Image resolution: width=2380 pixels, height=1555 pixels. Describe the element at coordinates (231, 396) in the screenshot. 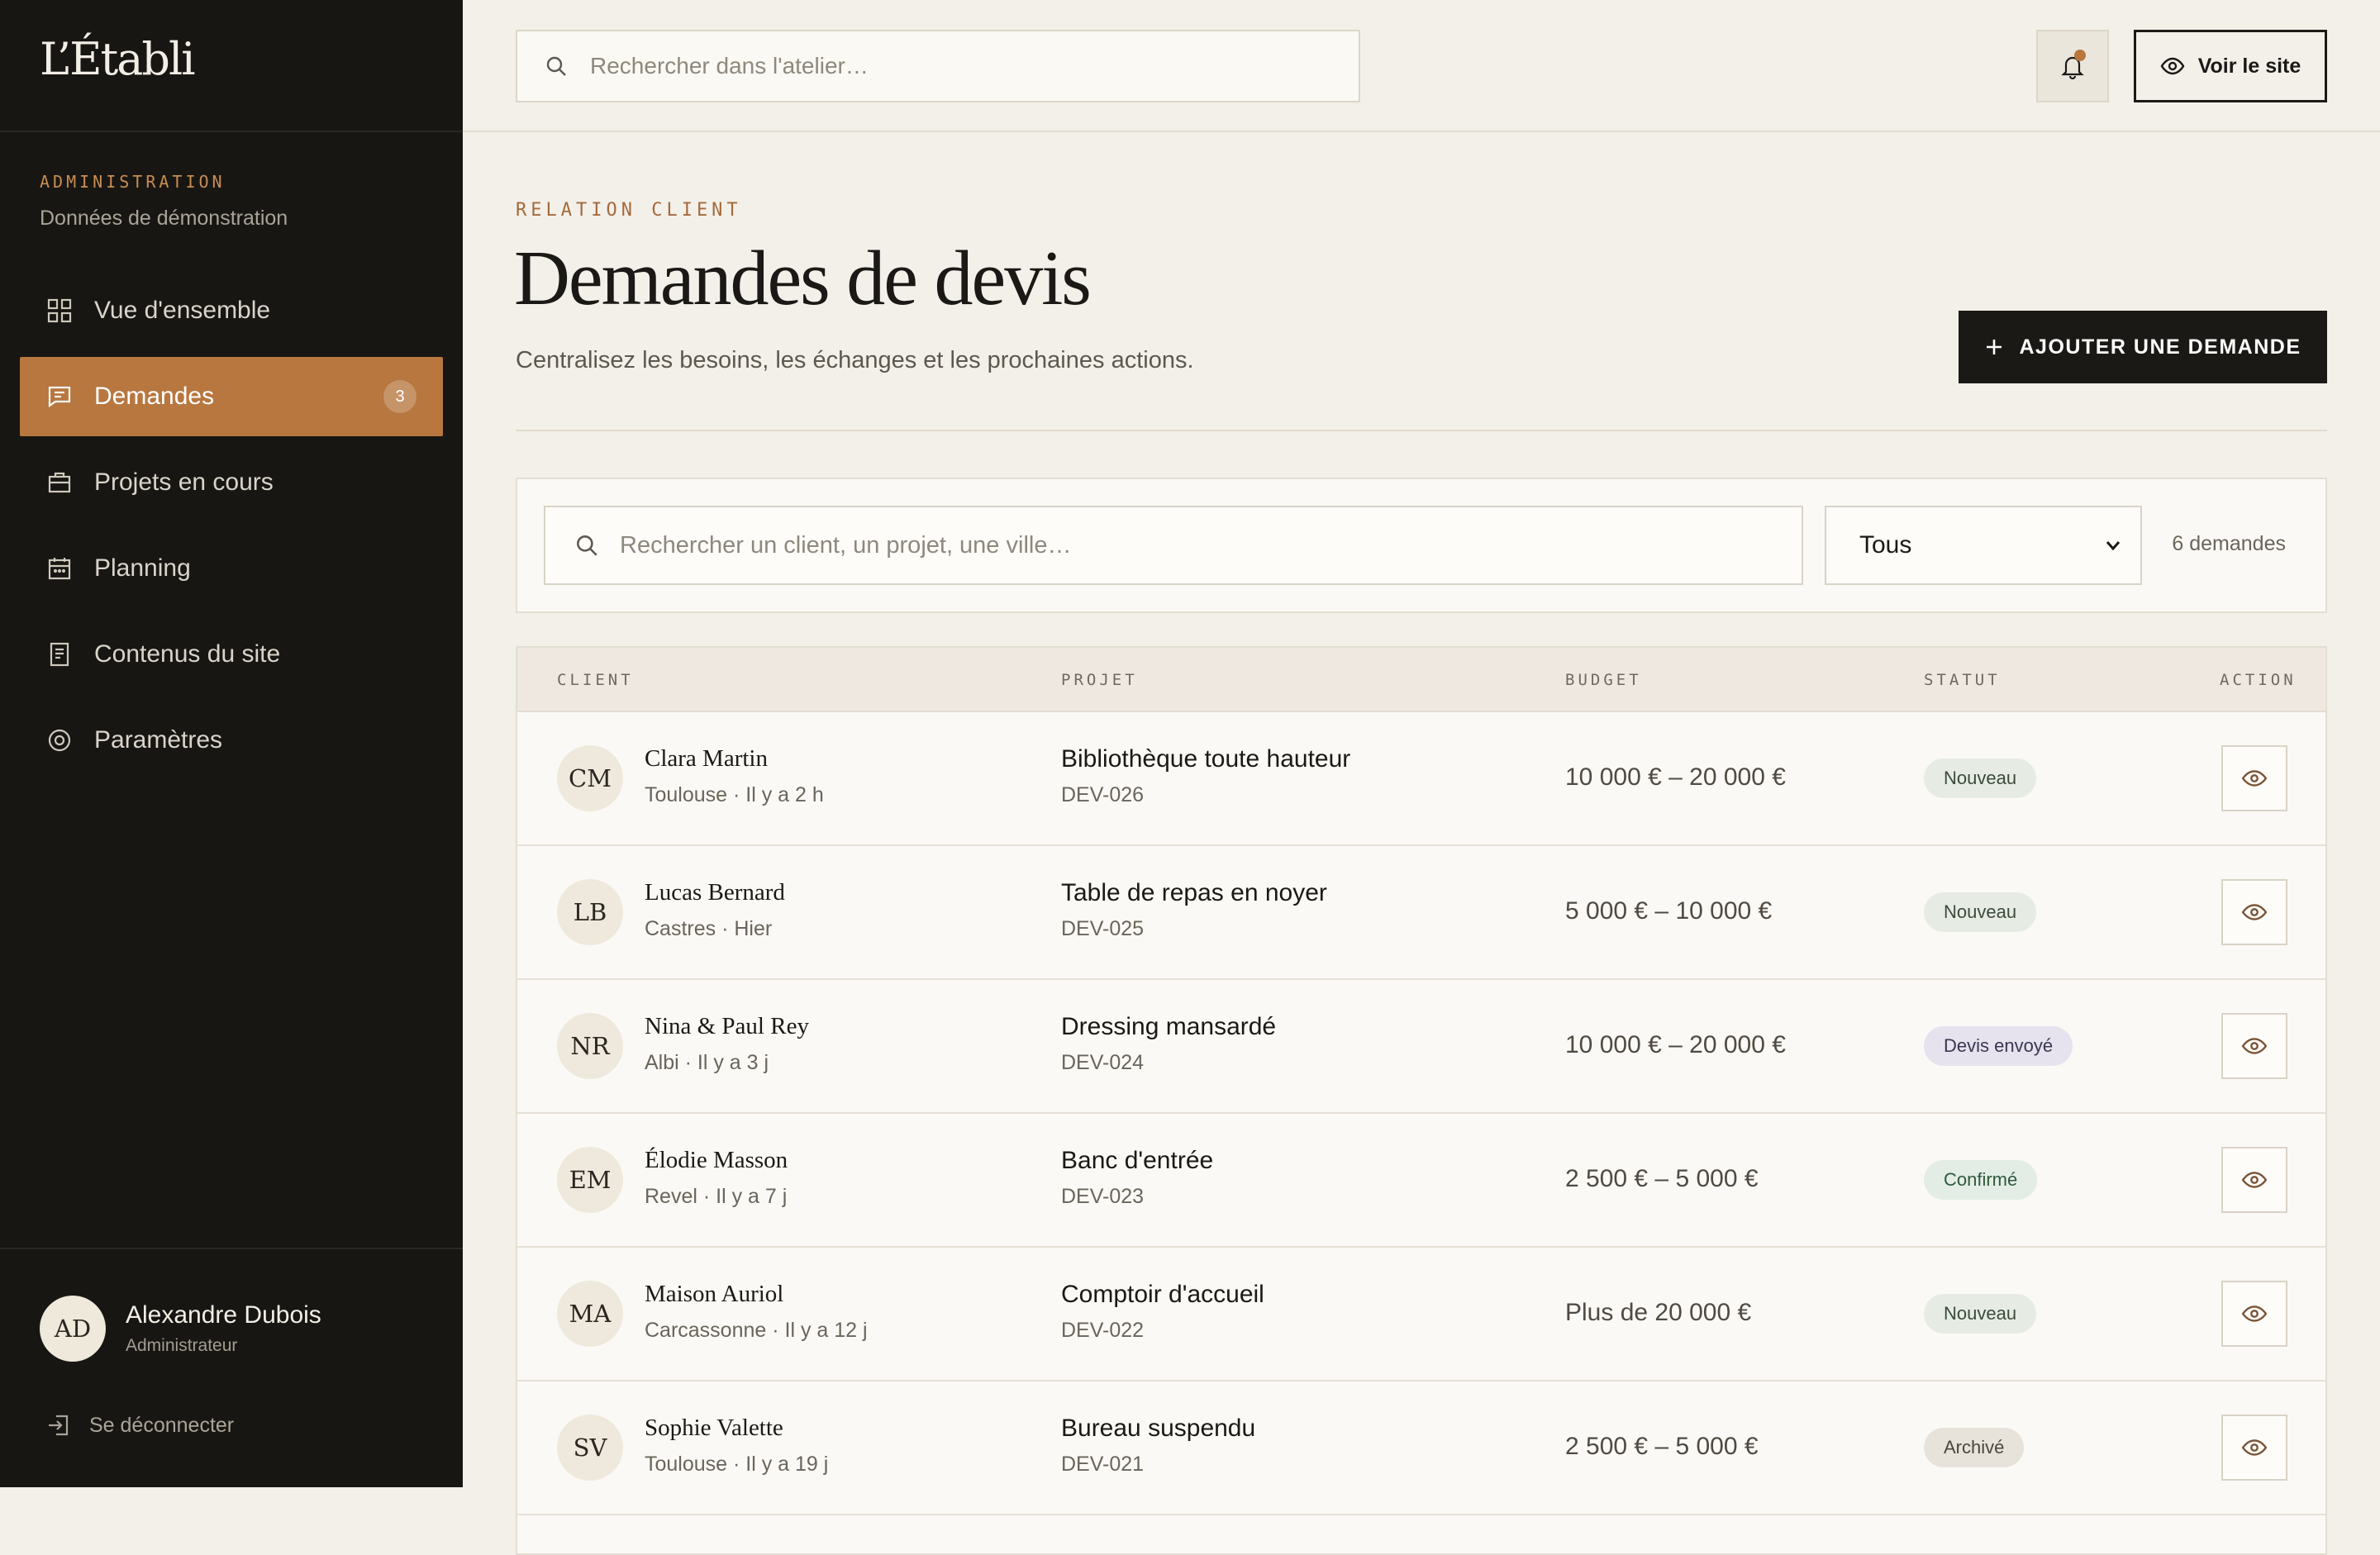

I see `sidebar-item-requests: Demandes 3` at that location.